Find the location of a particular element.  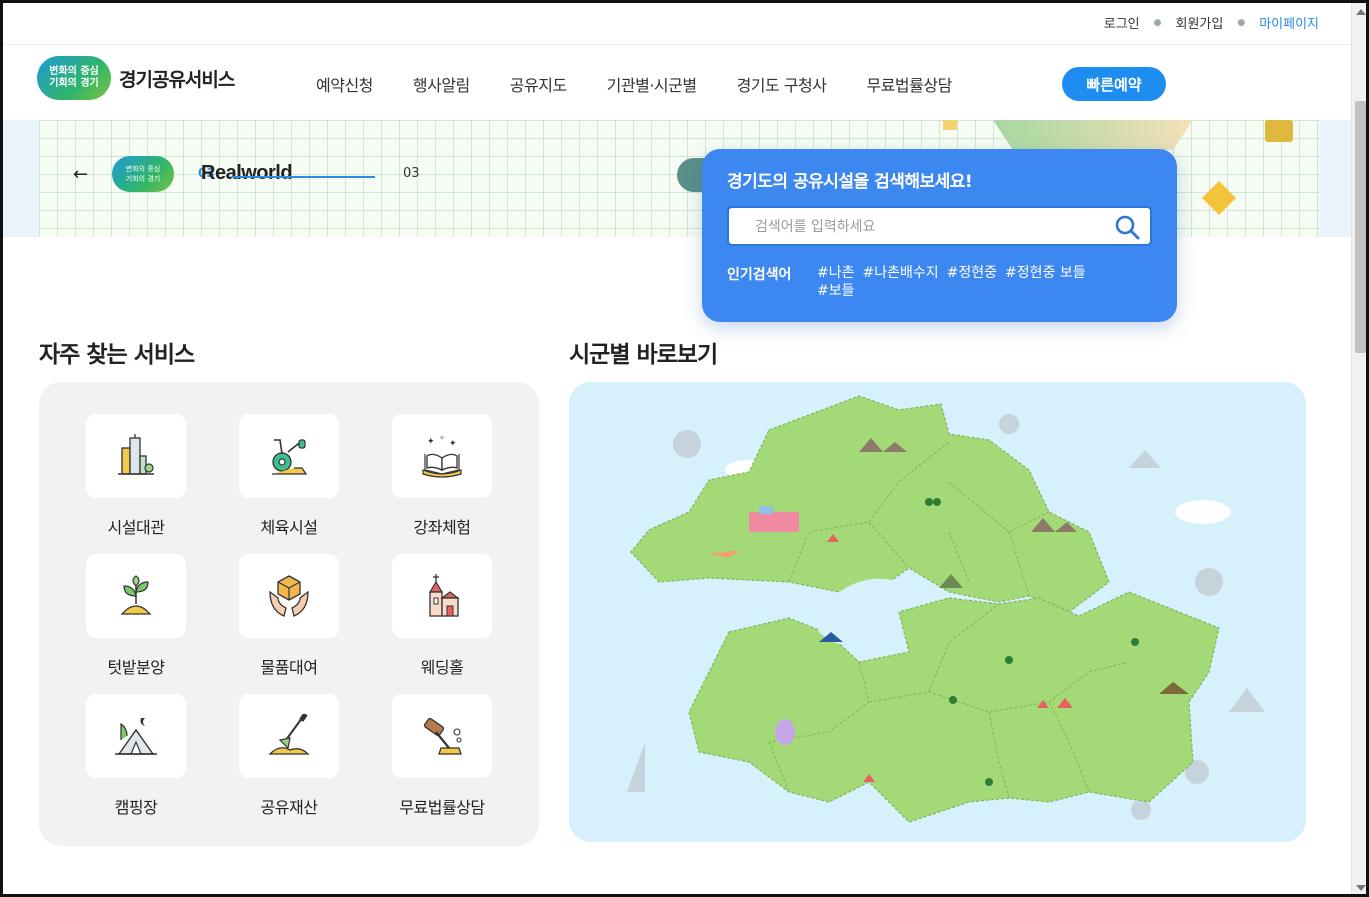

service-goods-rental: 물품대여 is located at coordinates (289, 619).